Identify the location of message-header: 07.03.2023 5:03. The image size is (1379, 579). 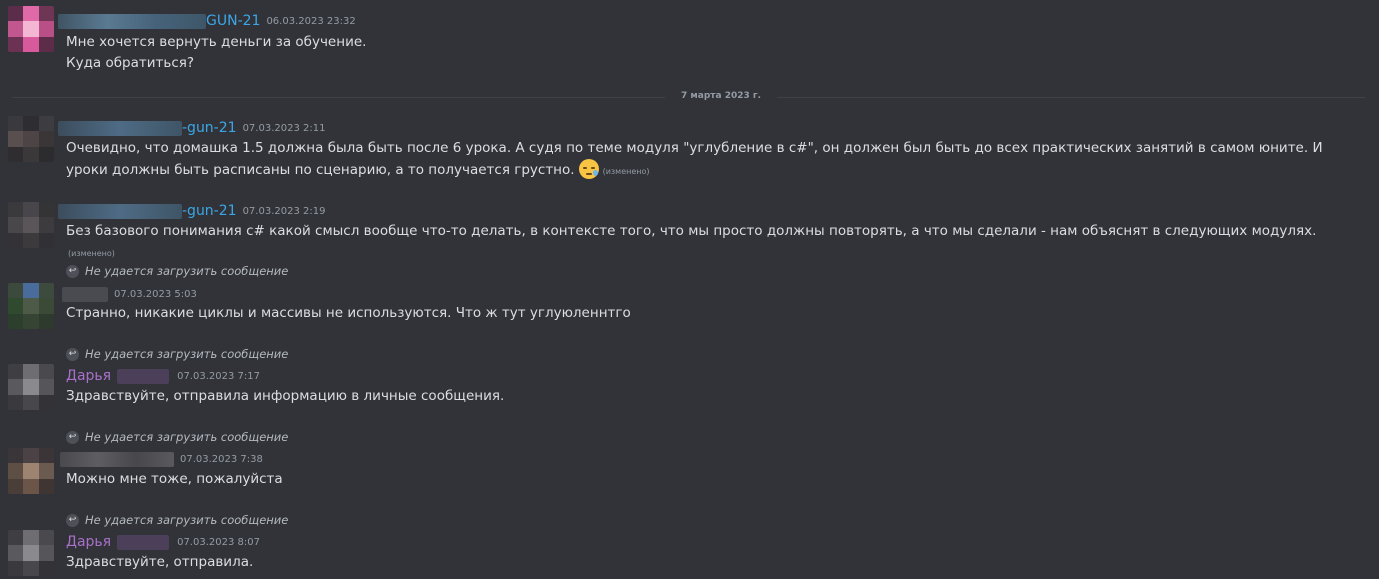
(129, 294).